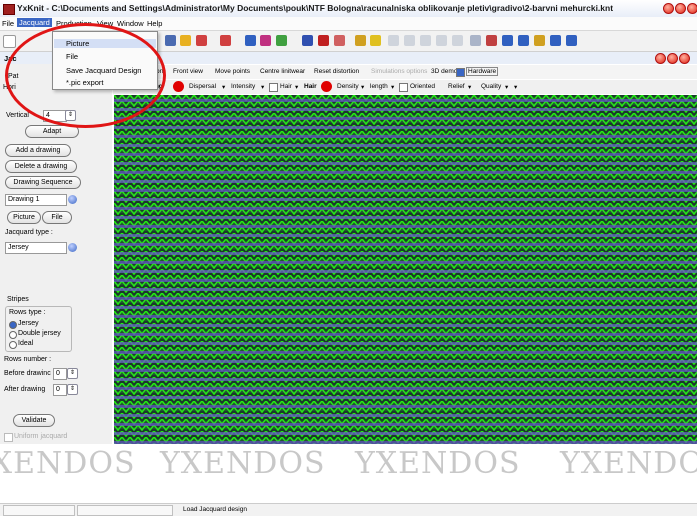 Image resolution: width=697 pixels, height=516 pixels. I want to click on hair-dropdown: Hair, so click(286, 86).